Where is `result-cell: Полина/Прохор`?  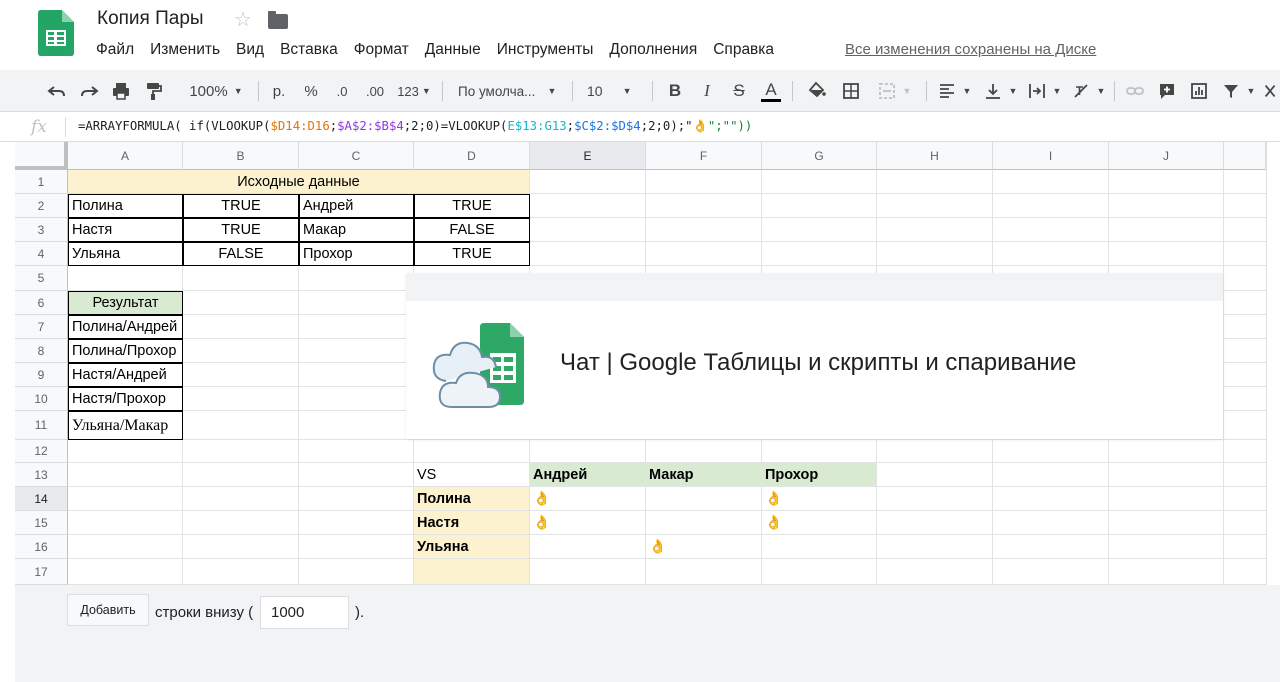 result-cell: Полина/Прохор is located at coordinates (125, 351).